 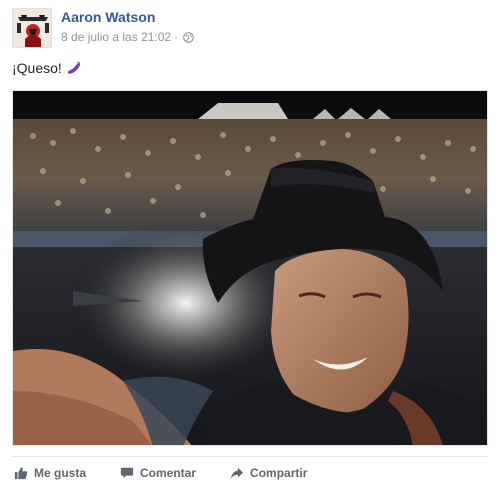 I want to click on comment-button: Comentar, so click(x=158, y=473).